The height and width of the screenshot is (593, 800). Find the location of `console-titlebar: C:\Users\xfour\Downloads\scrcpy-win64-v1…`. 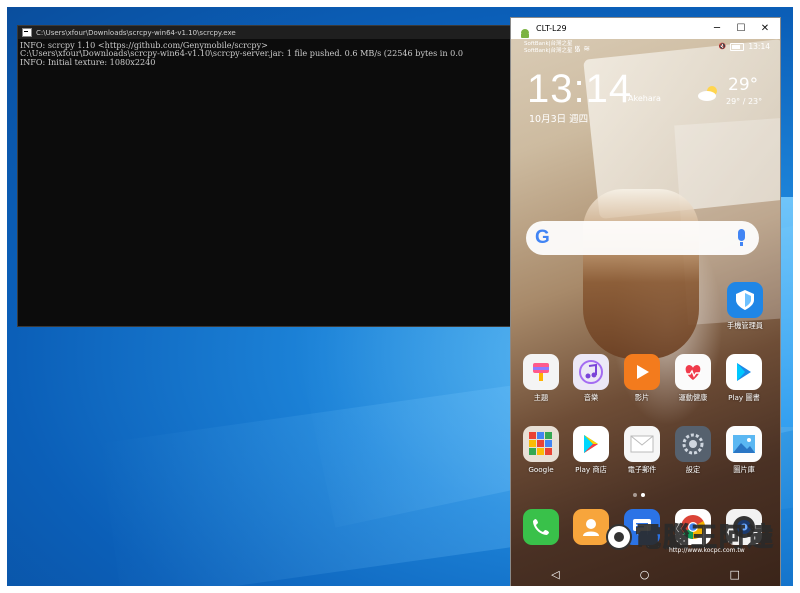

console-titlebar: C:\Users\xfour\Downloads\scrcpy-win64-v1… is located at coordinates (266, 32).